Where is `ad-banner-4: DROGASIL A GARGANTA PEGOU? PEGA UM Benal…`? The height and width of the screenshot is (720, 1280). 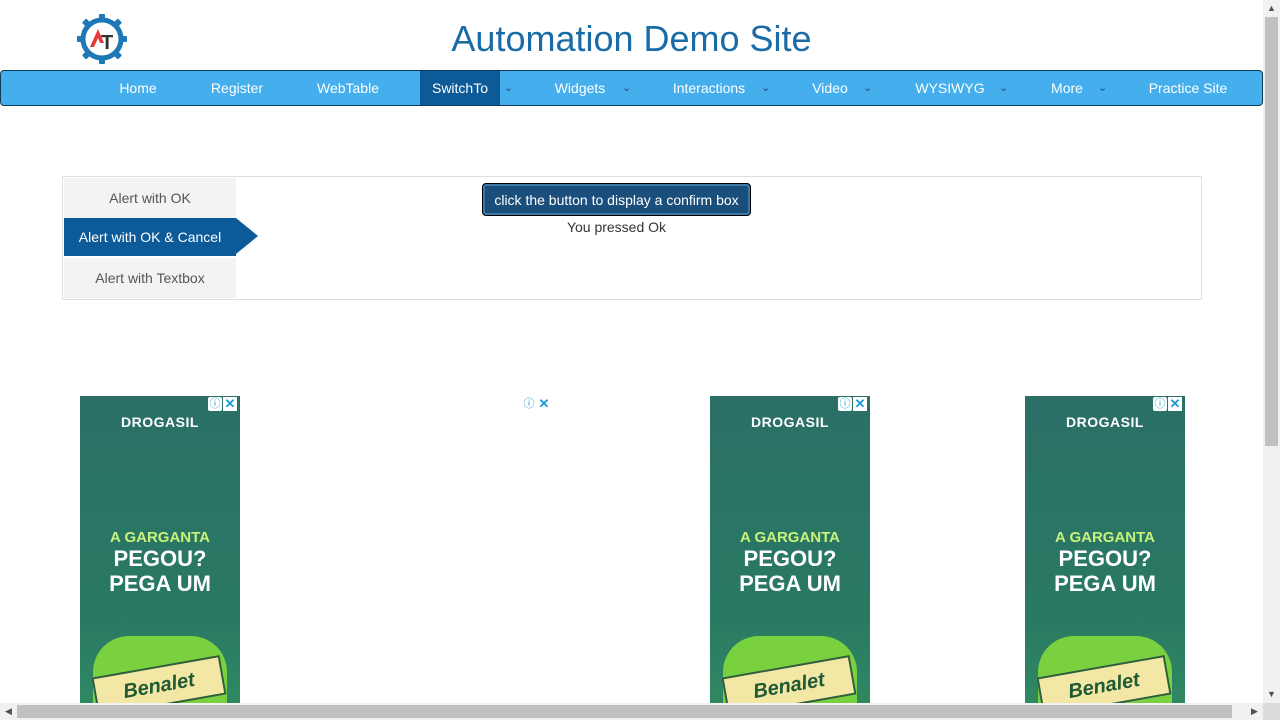
ad-banner-4: DROGASIL A GARGANTA PEGOU? PEGA UM Benal… is located at coordinates (1105, 549).